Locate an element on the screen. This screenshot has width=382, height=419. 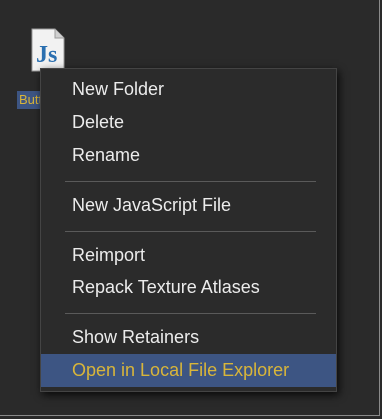
menu-item-delete: Delete is located at coordinates (188, 122).